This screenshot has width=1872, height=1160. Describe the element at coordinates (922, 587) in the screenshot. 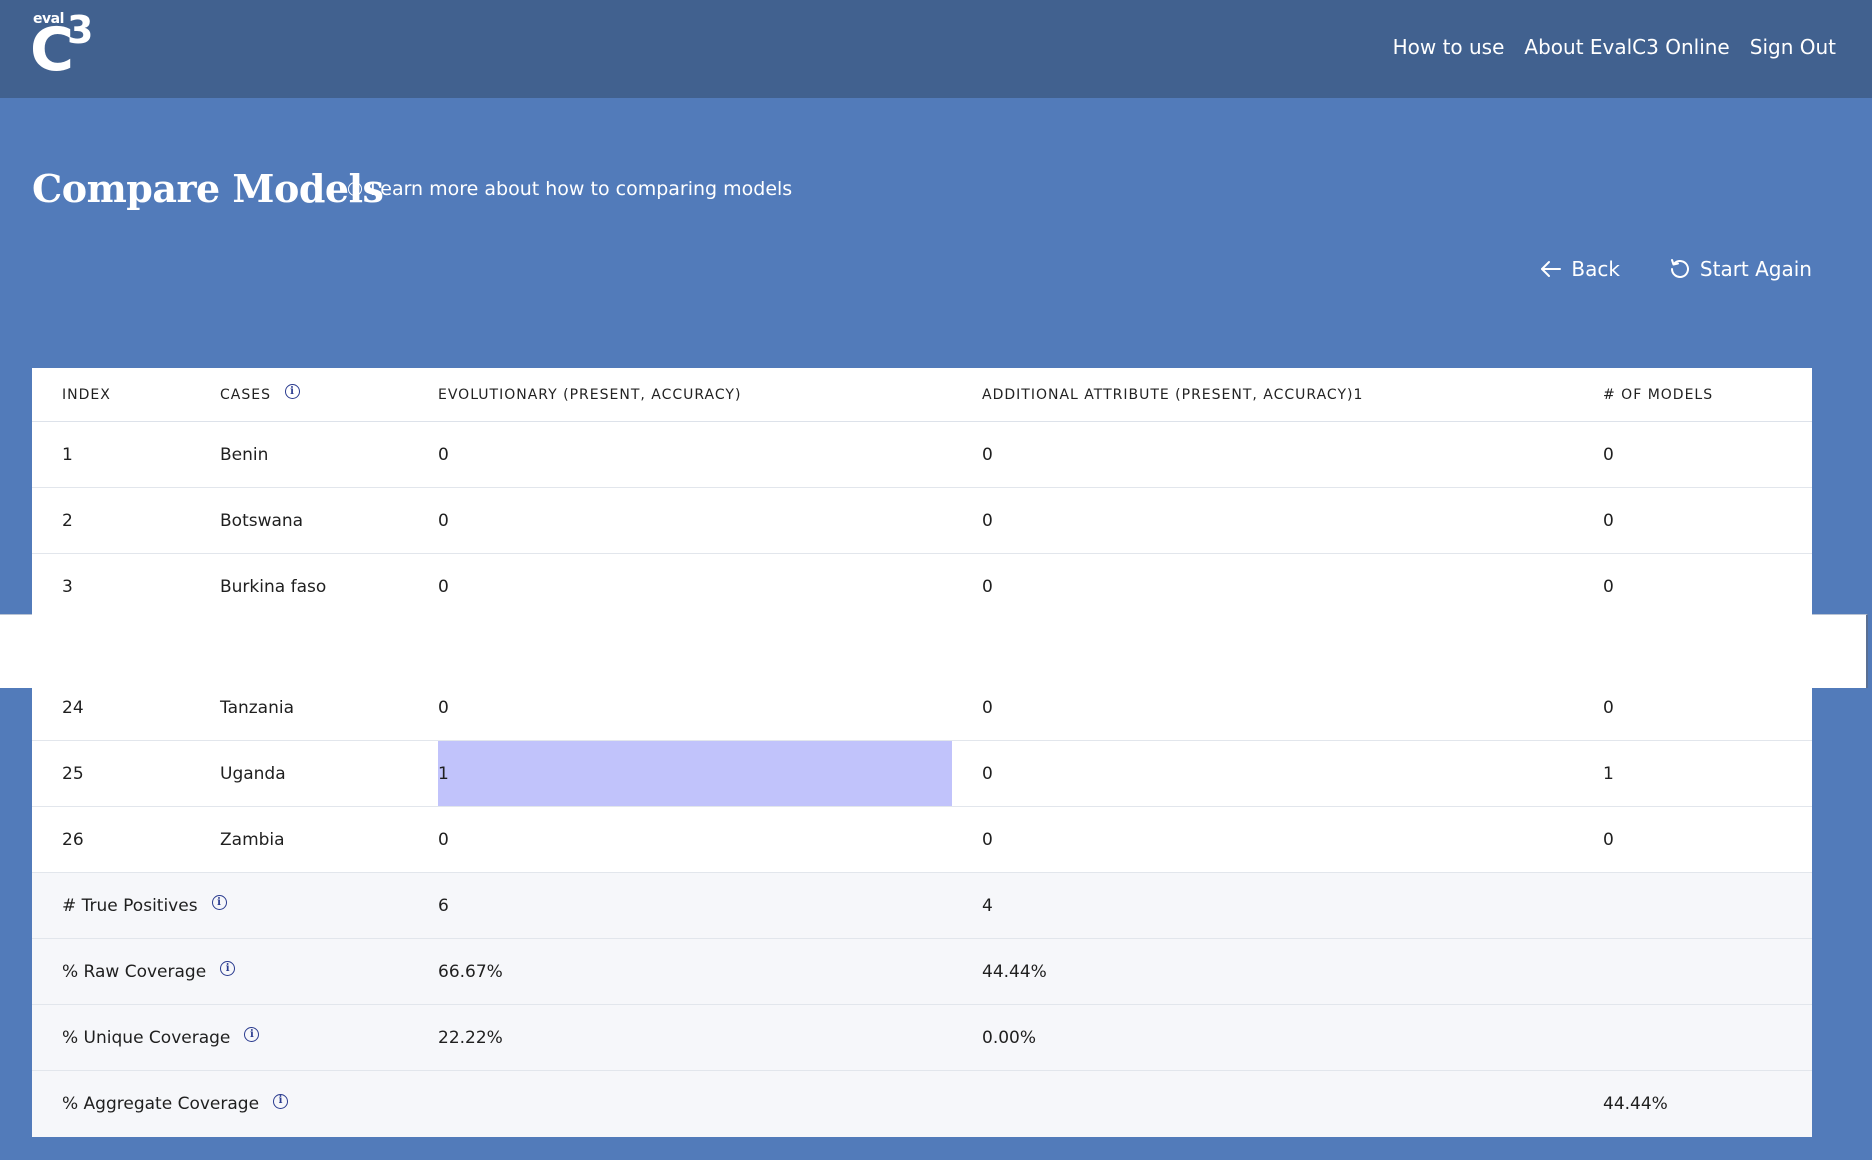

I see `table-row: 3 Burkina faso 0 0 0` at that location.